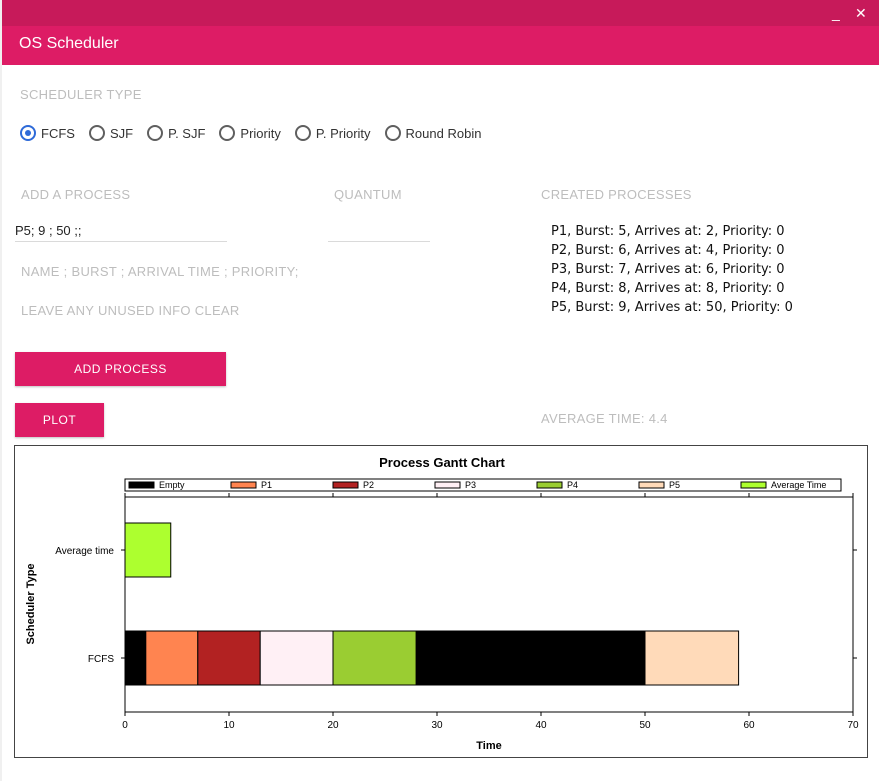 The image size is (879, 781). What do you see at coordinates (470, 485) in the screenshot?
I see `legend-label-p3: P3` at bounding box center [470, 485].